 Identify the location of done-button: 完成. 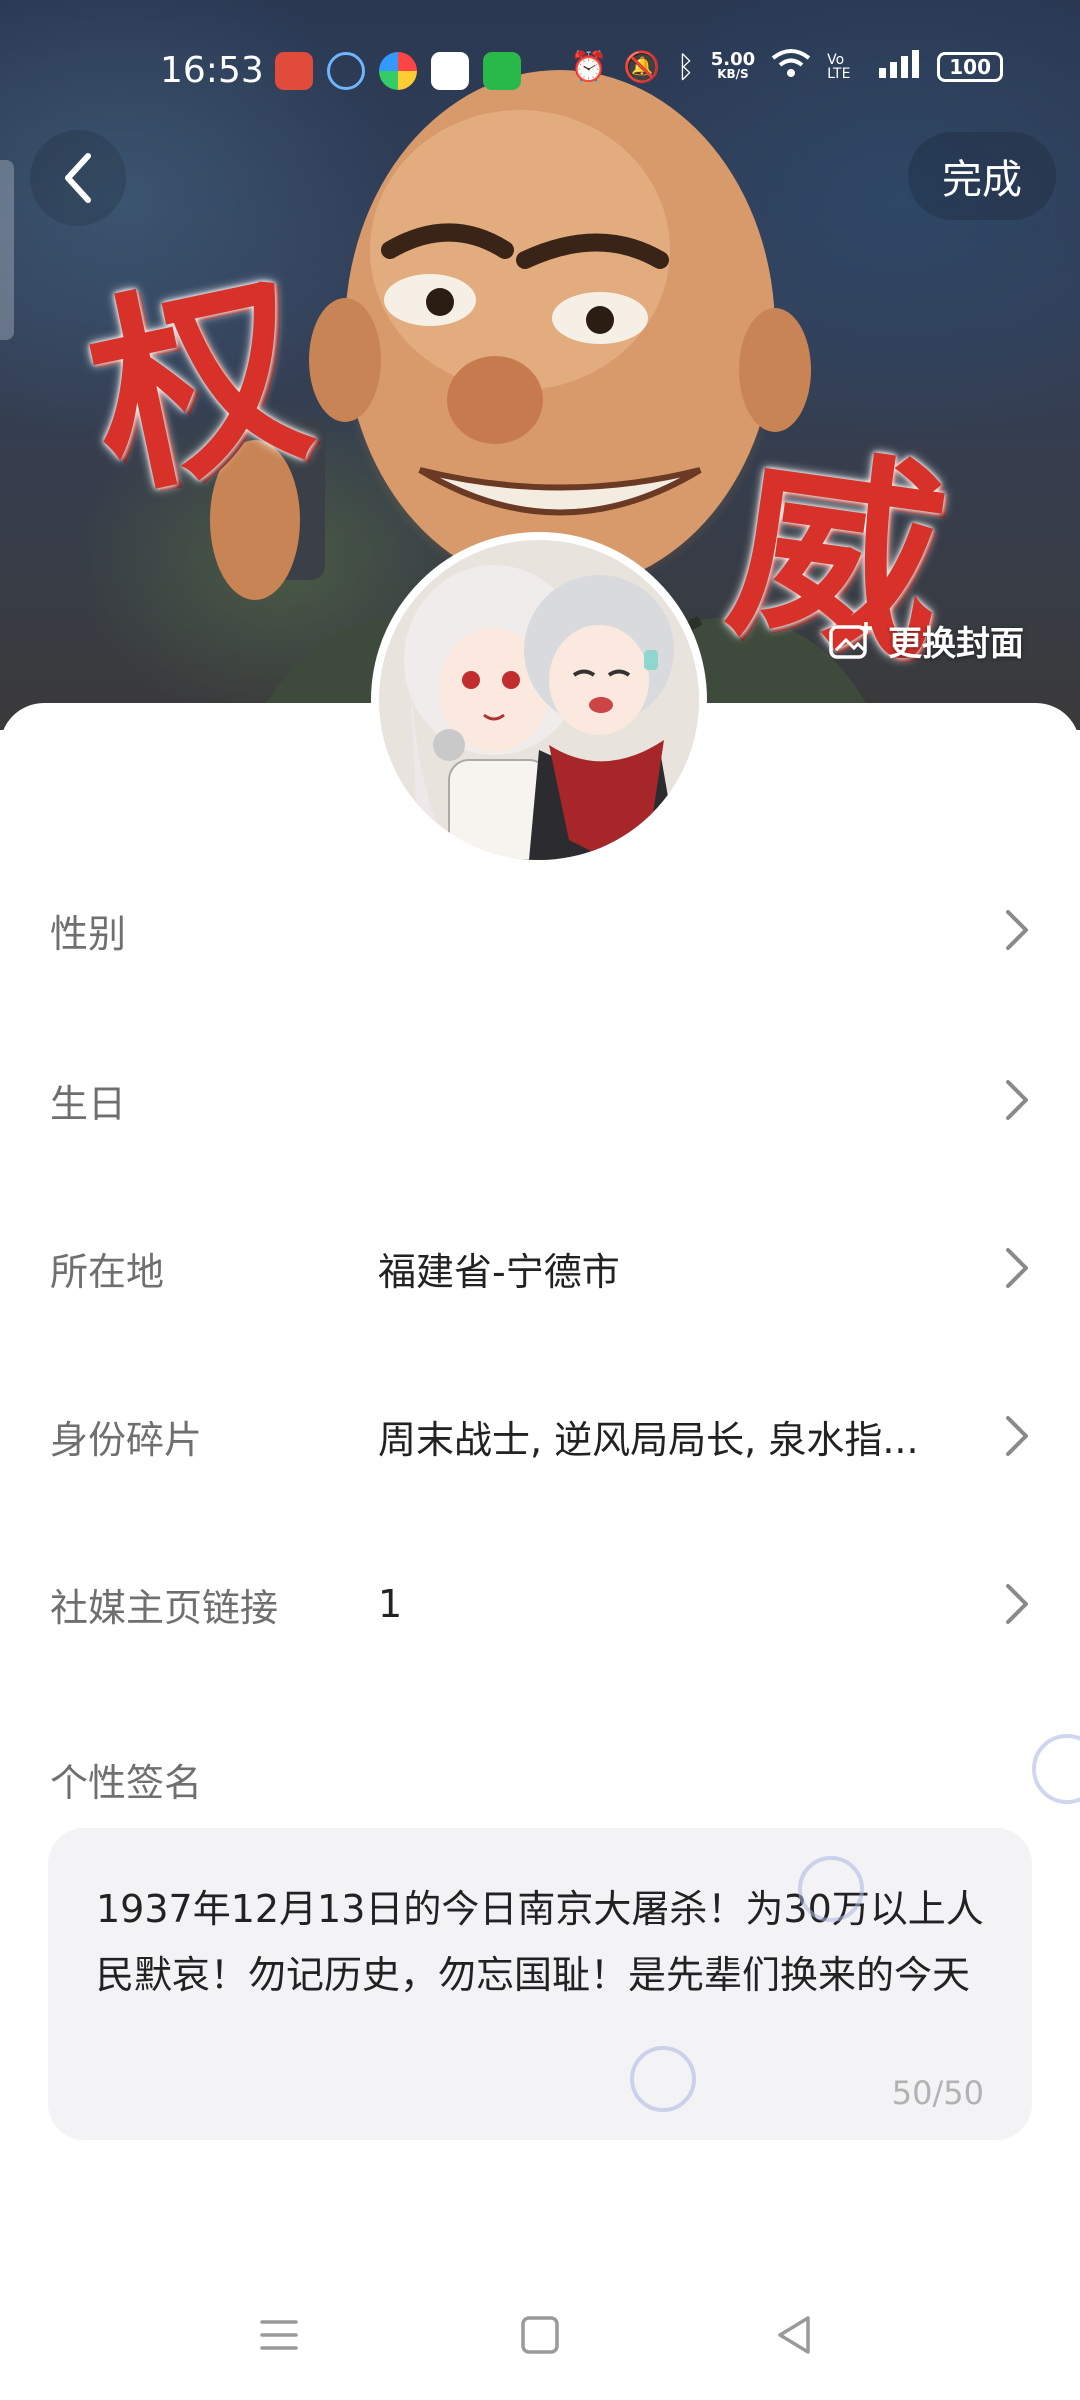
(982, 176).